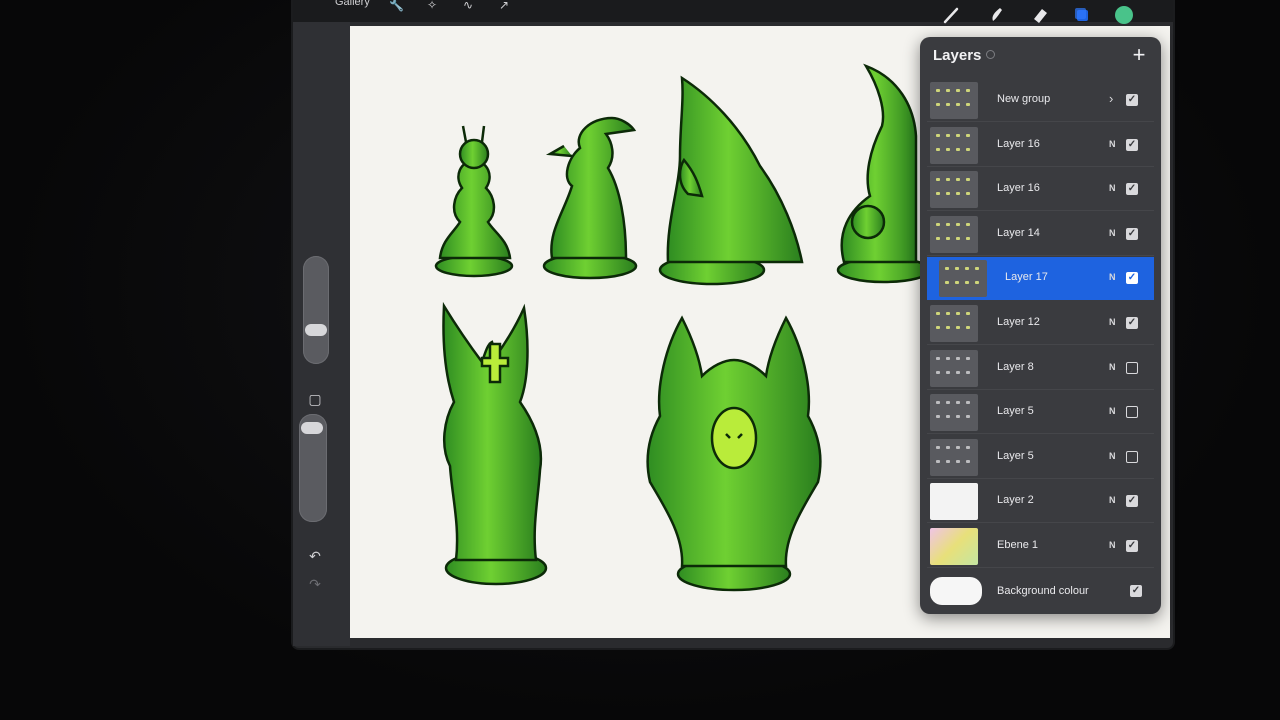 This screenshot has height=720, width=1280. I want to click on coiled-piece, so click(884, 173).